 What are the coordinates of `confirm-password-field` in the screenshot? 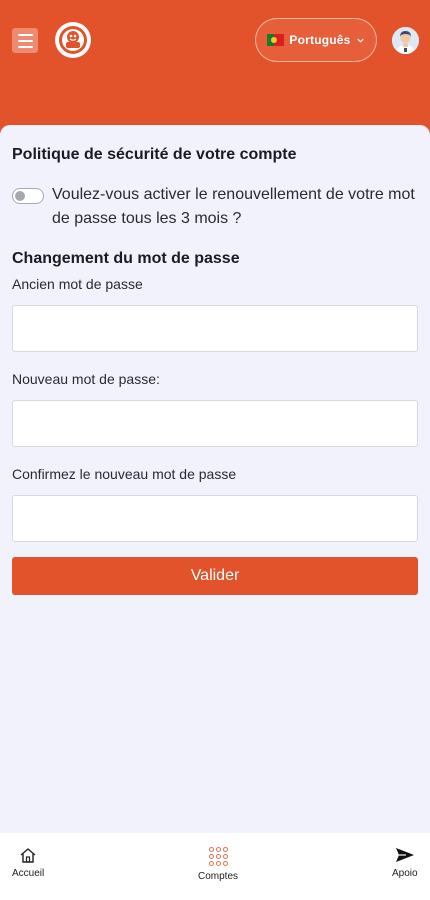 It's located at (215, 518).